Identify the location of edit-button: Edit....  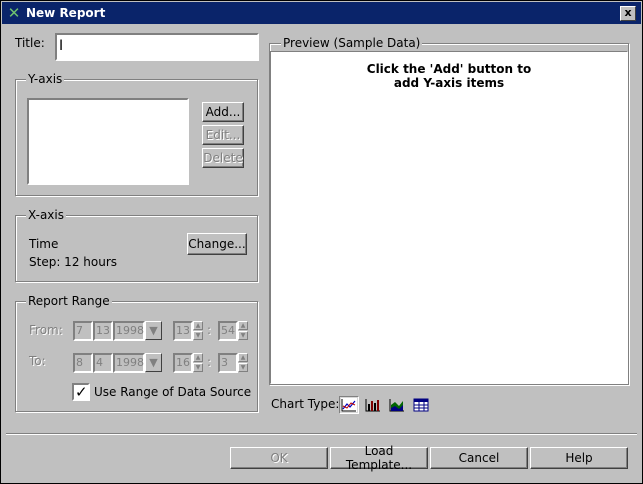
(223, 135).